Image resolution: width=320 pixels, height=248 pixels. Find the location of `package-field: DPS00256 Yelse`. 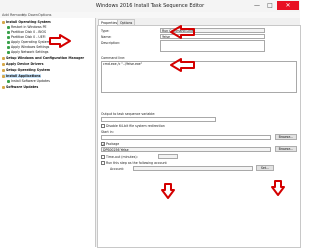

package-field: DPS00256 Yelse is located at coordinates (186, 149).